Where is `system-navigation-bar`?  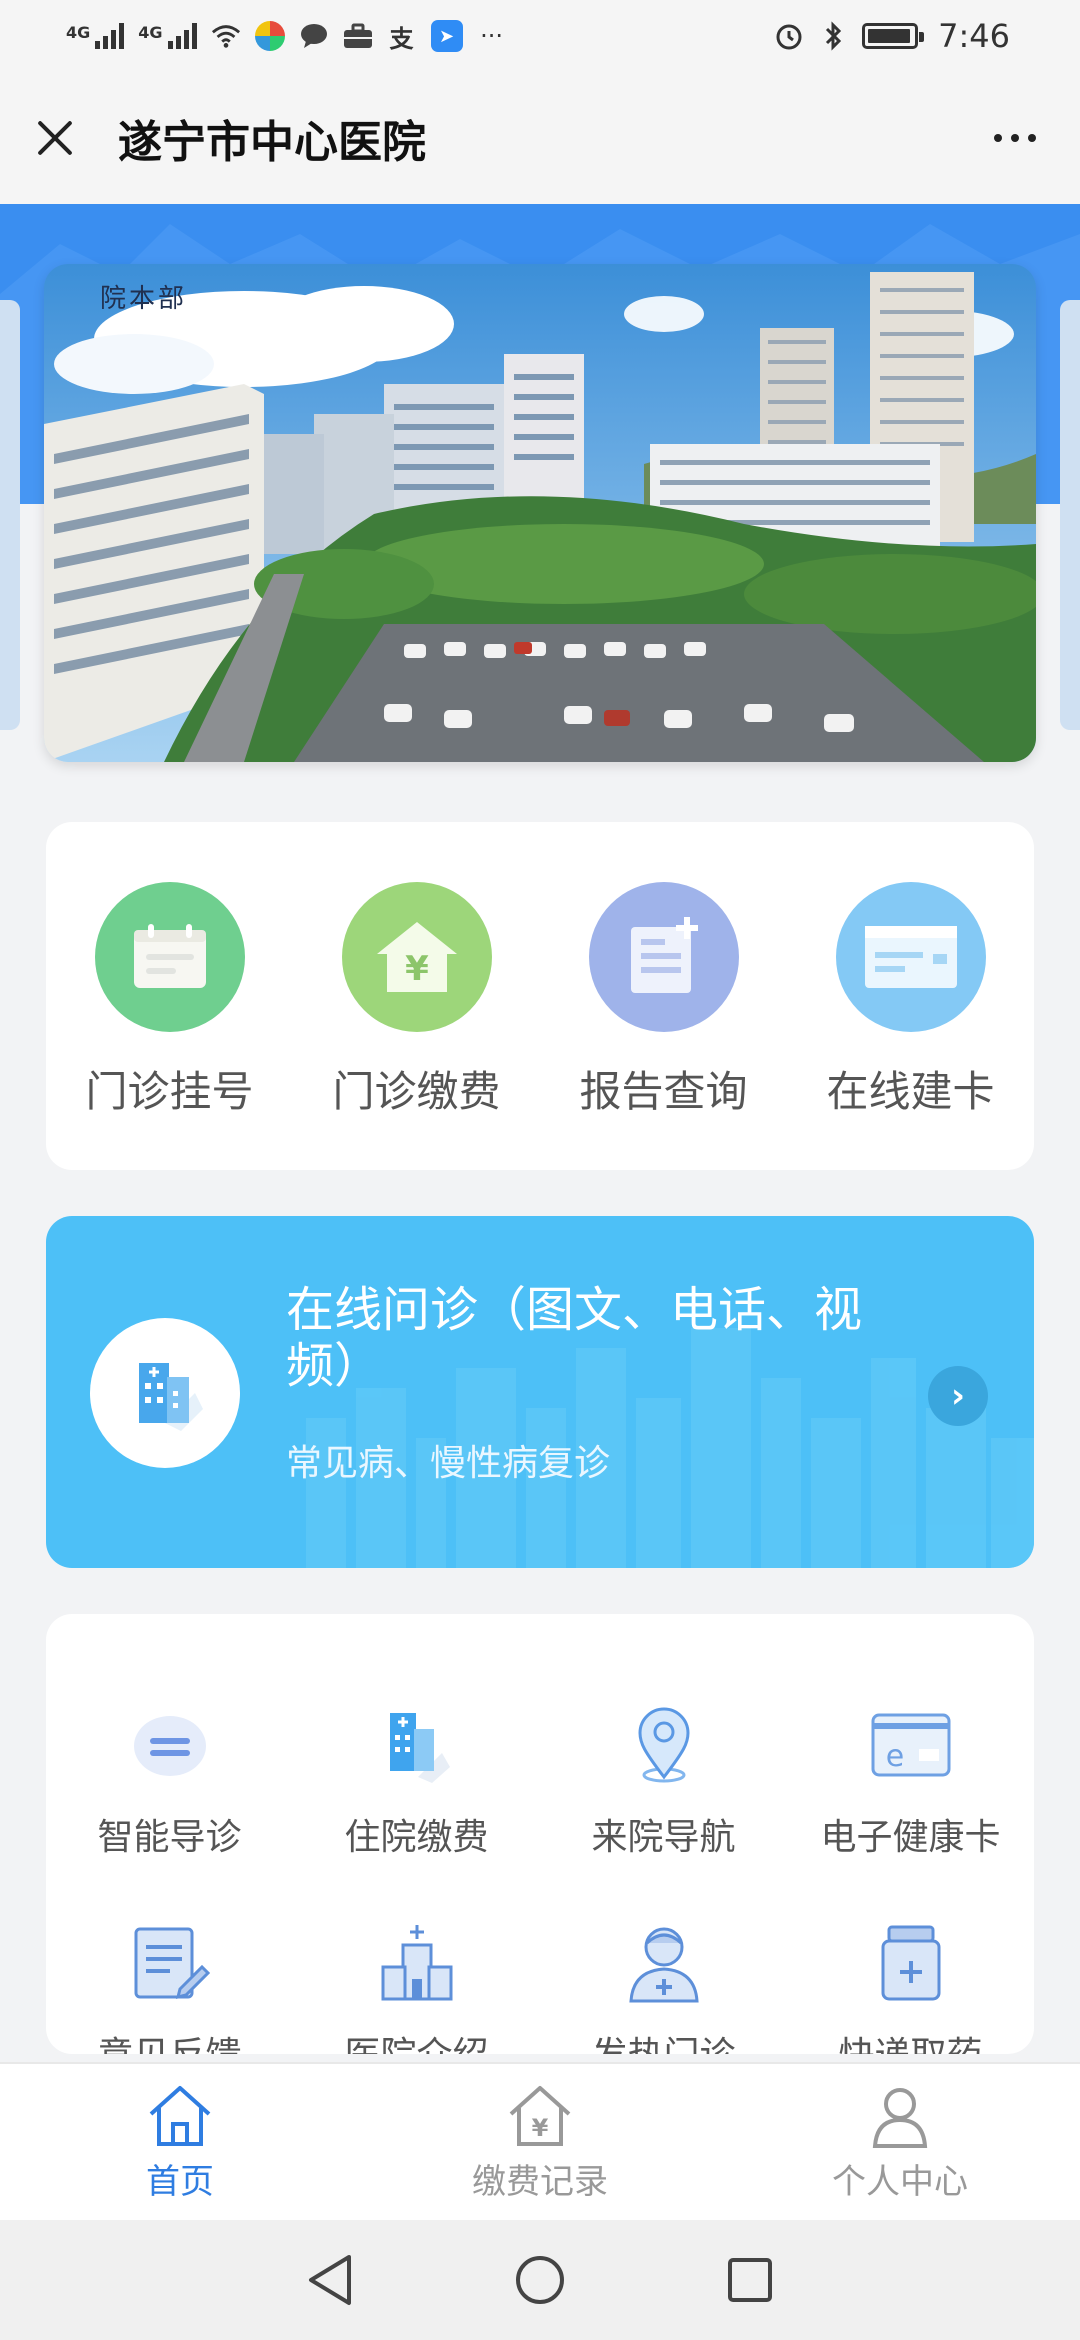
system-navigation-bar is located at coordinates (540, 2280).